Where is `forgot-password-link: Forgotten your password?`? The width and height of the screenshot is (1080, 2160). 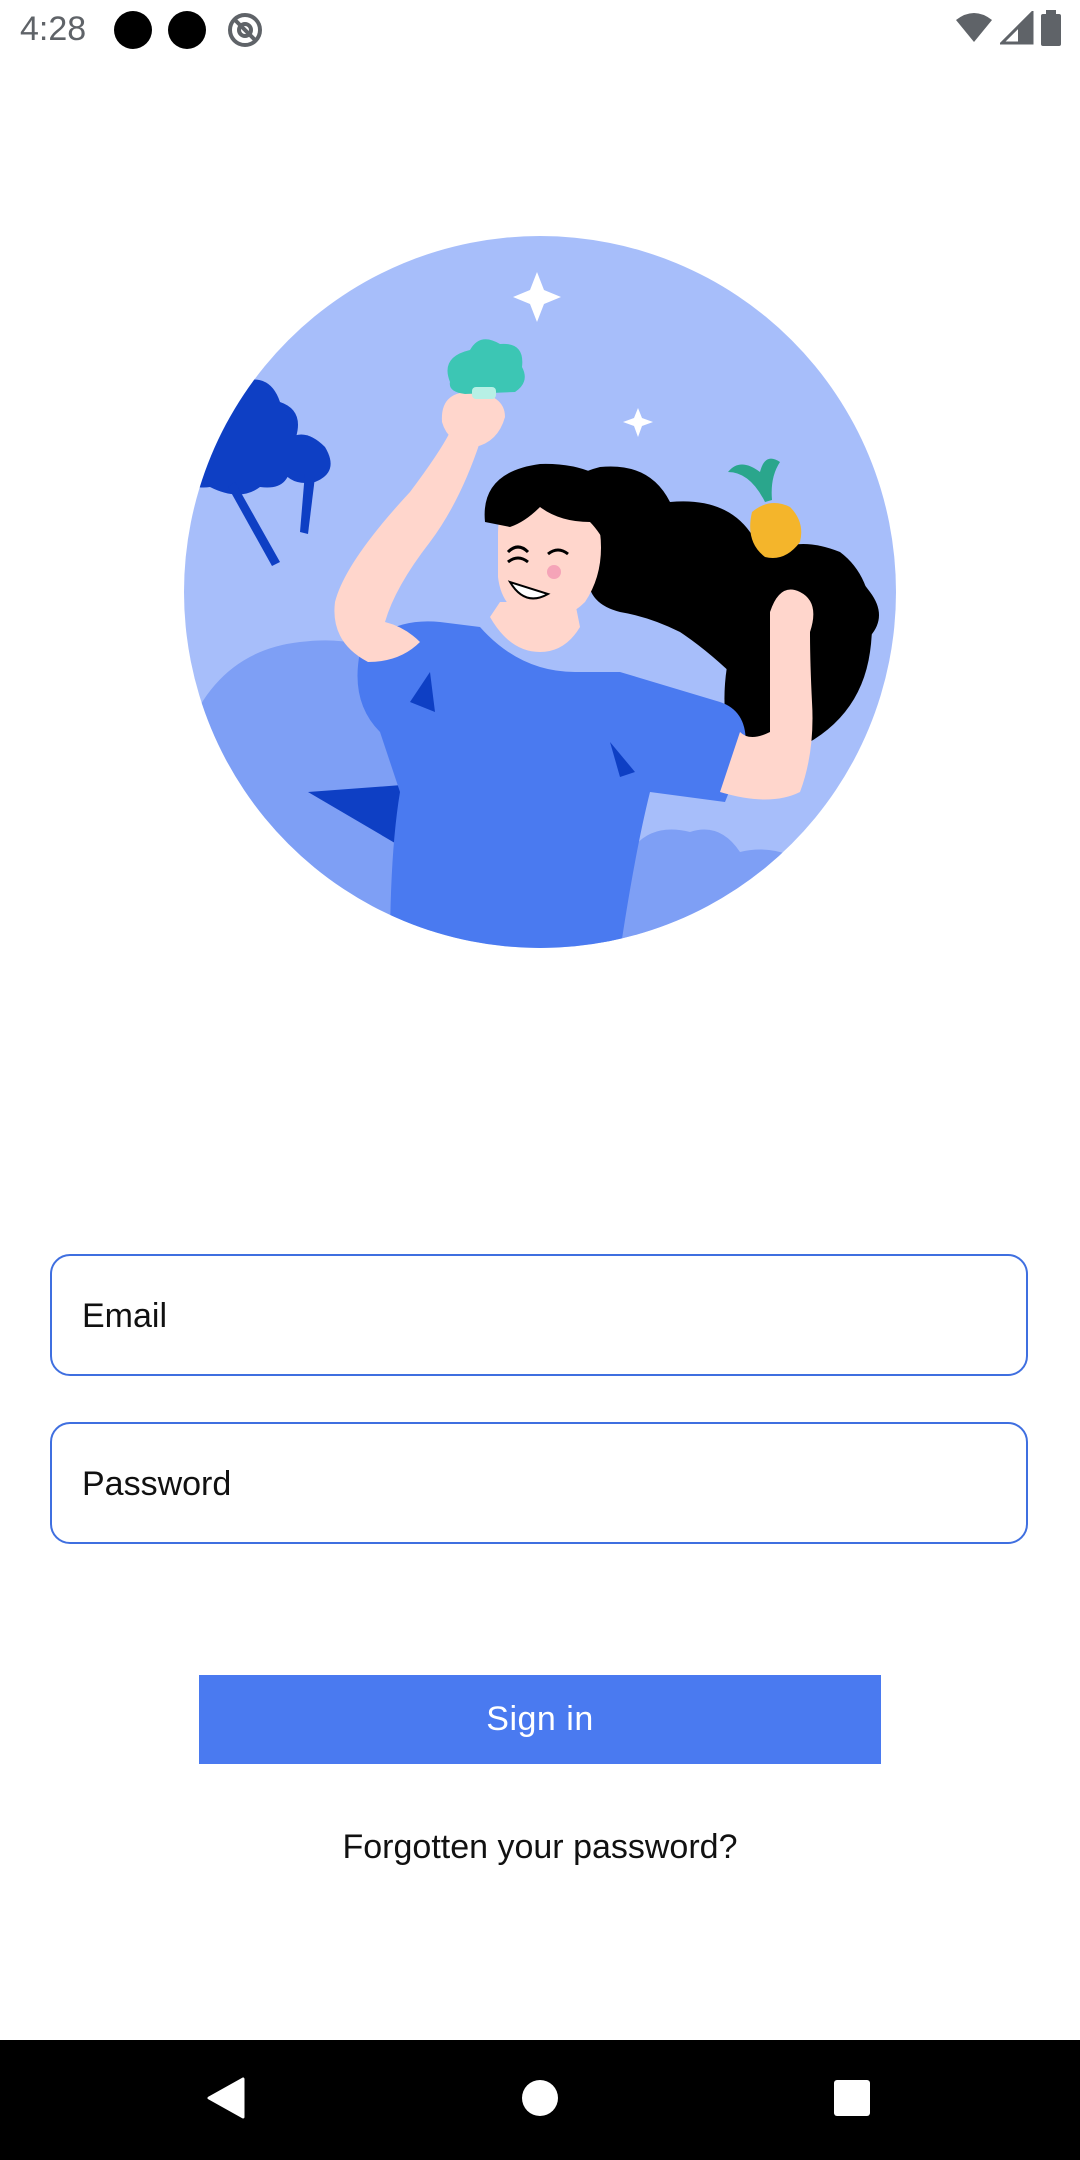 forgot-password-link: Forgotten your password? is located at coordinates (540, 1847).